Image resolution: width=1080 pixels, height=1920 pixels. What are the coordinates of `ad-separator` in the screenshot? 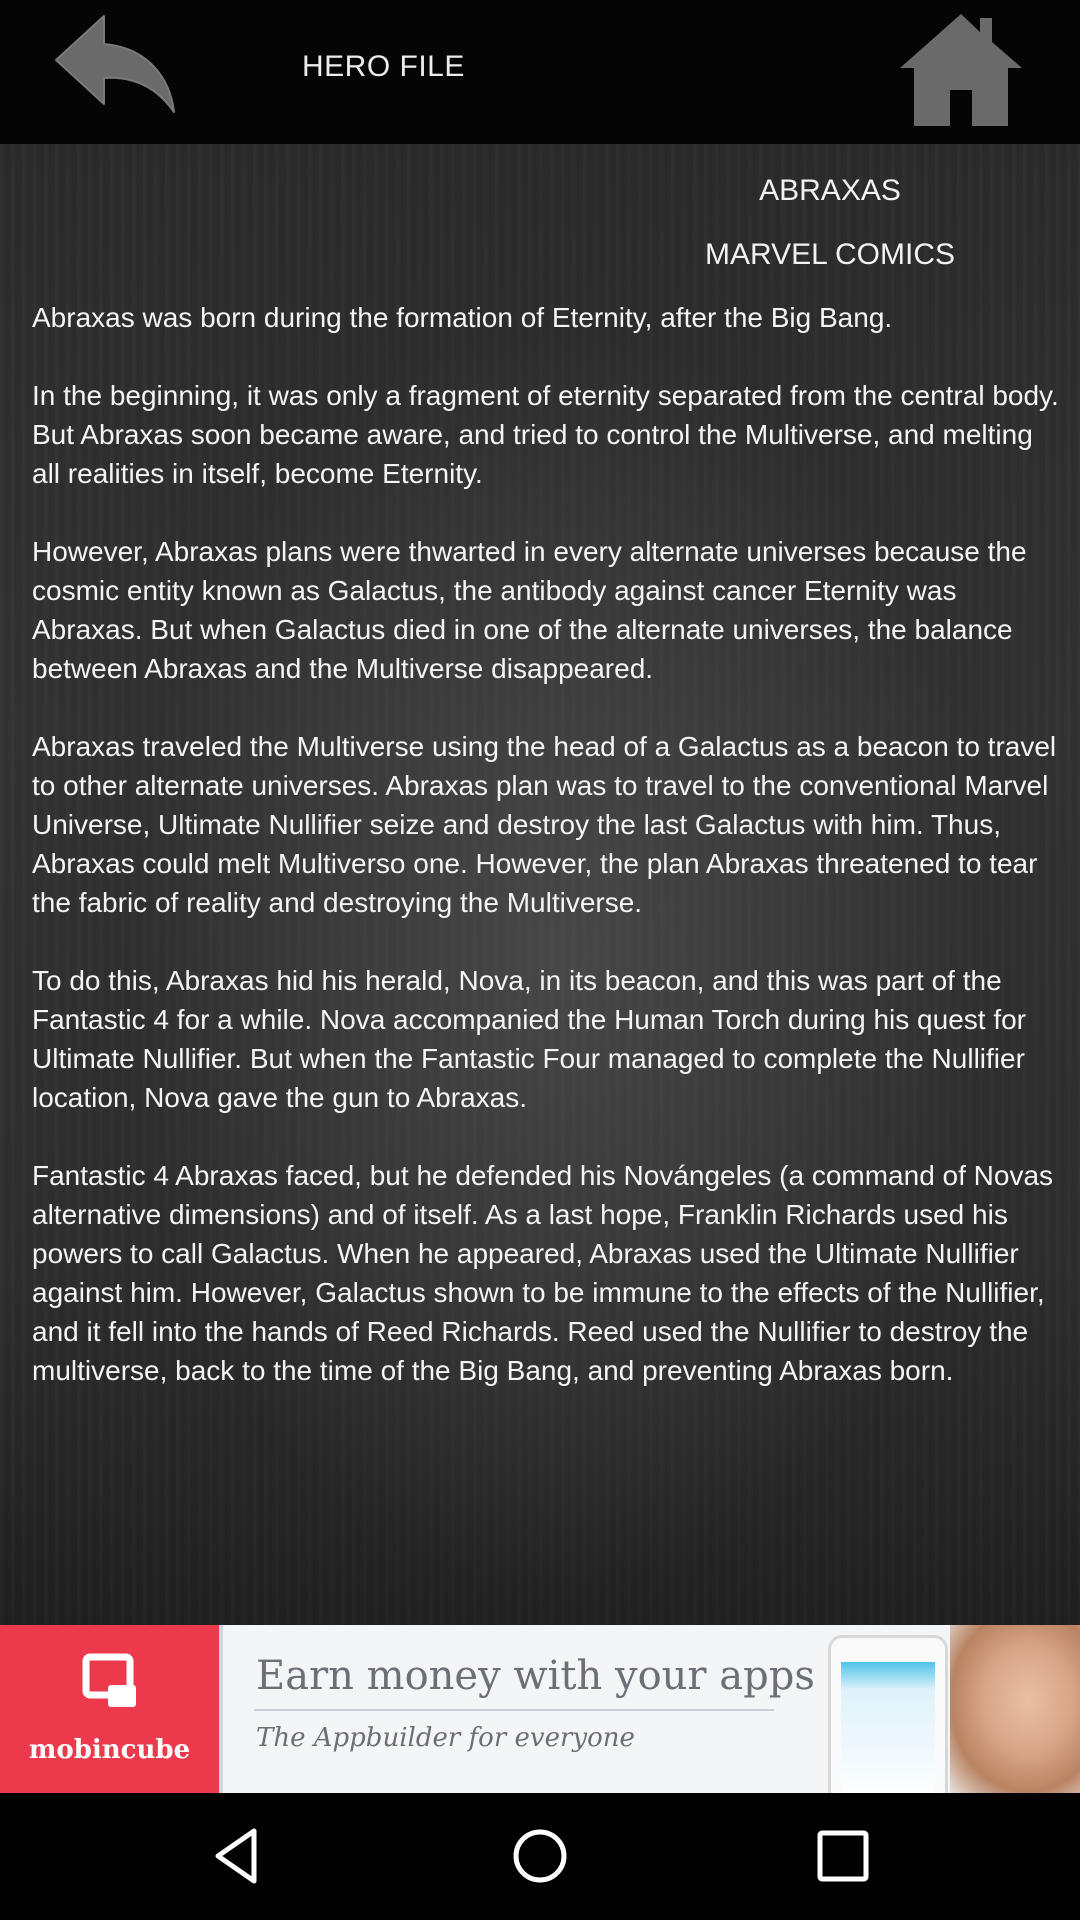 It's located at (514, 1710).